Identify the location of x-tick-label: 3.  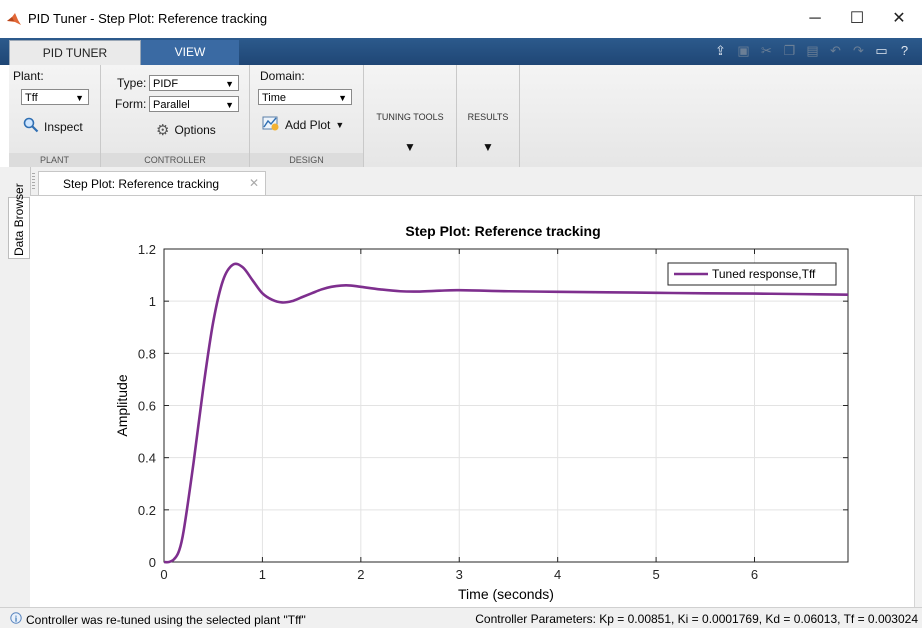
(459, 574).